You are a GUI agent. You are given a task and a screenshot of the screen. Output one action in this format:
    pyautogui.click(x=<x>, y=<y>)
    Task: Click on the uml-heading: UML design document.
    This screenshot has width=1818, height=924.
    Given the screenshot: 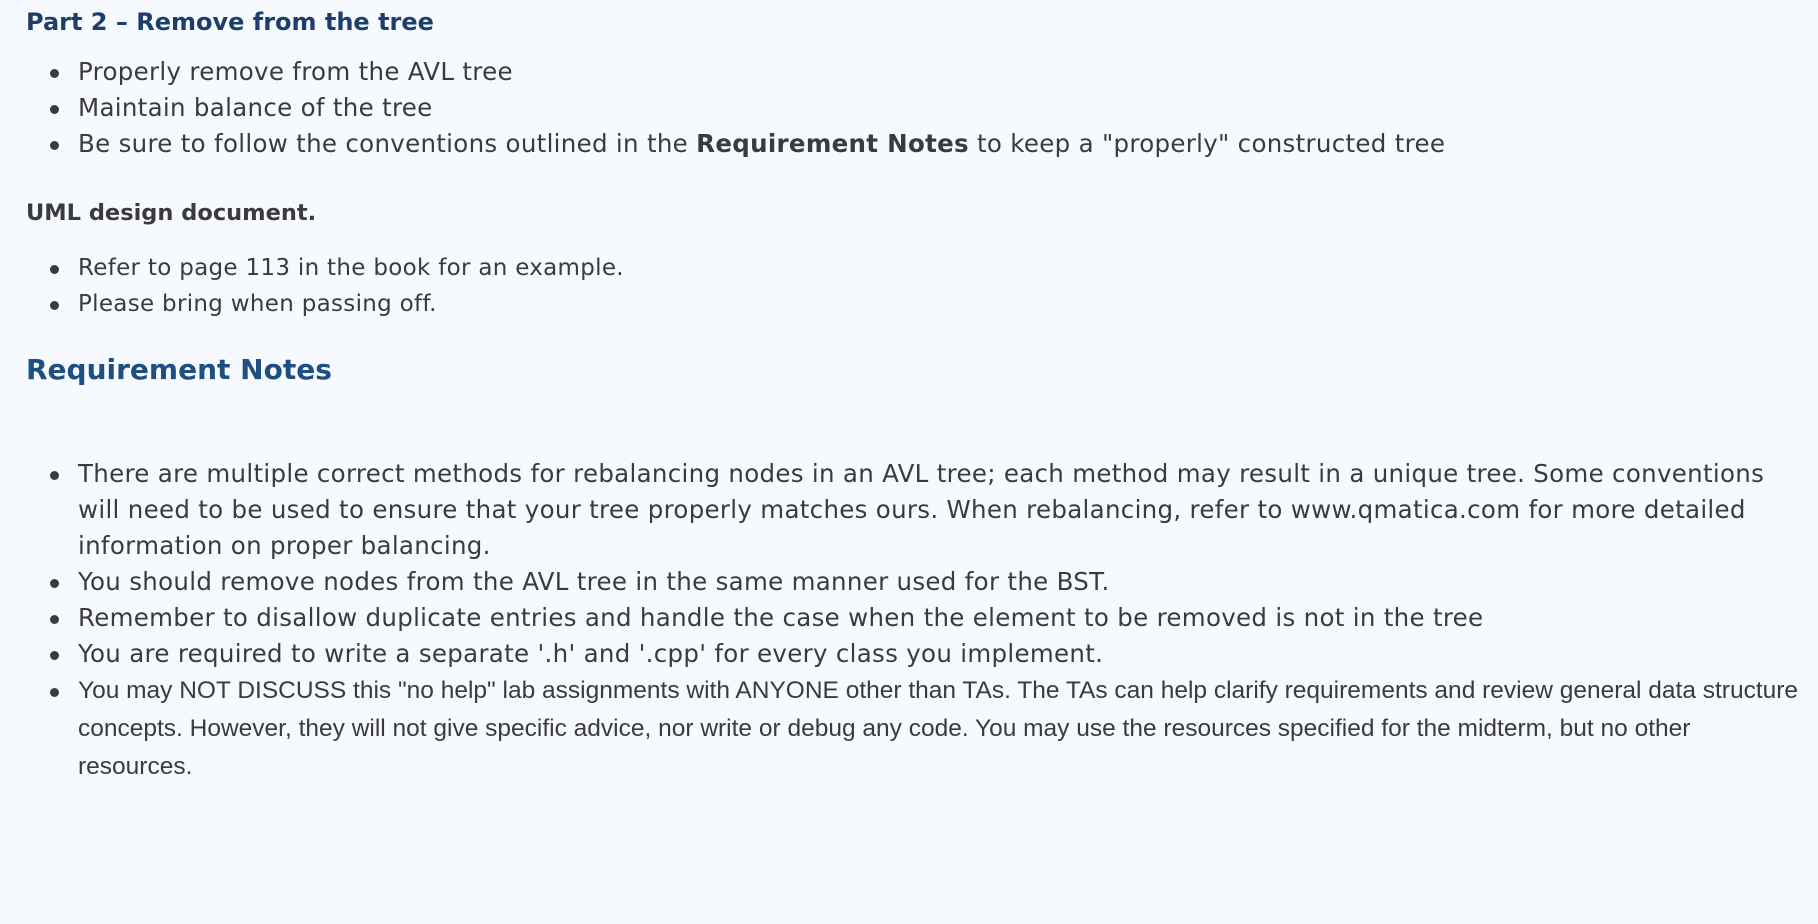 What is the action you would take?
    pyautogui.click(x=171, y=213)
    